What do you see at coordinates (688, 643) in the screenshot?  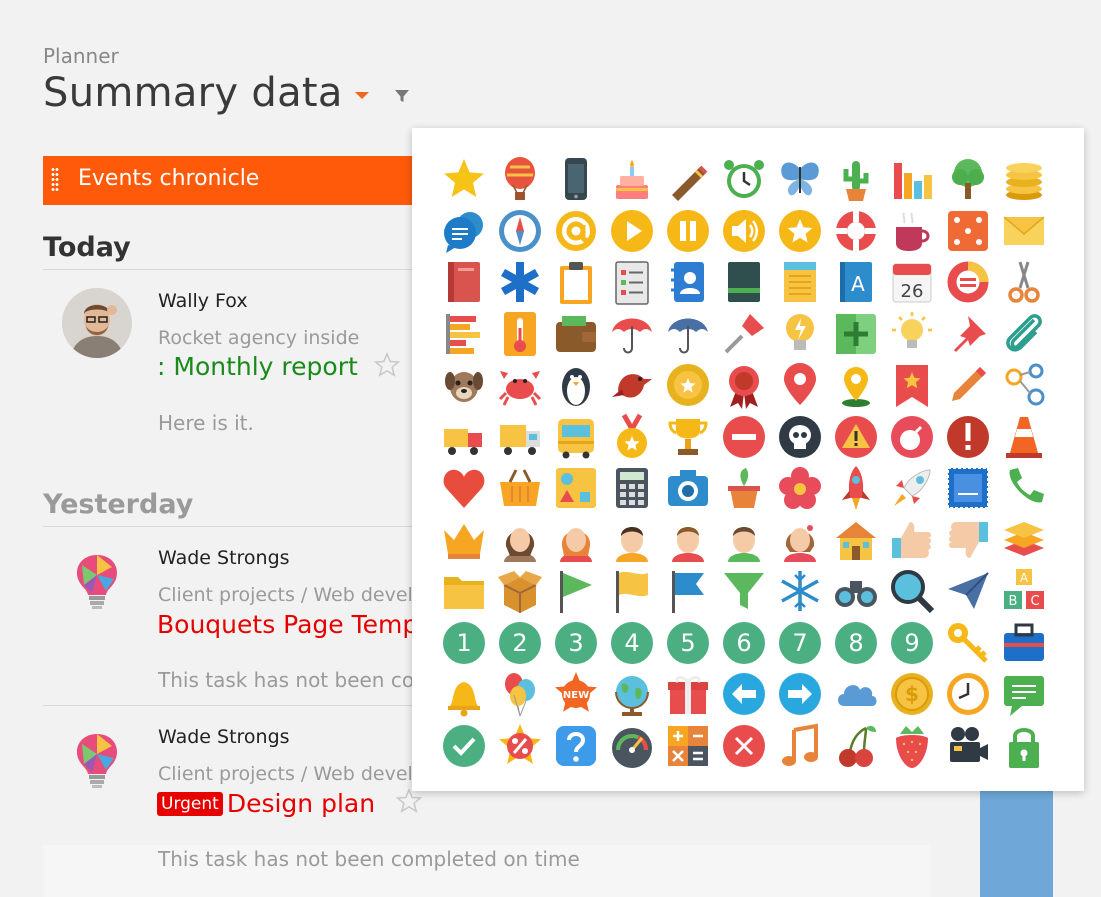 I see `number-5-icon: 5` at bounding box center [688, 643].